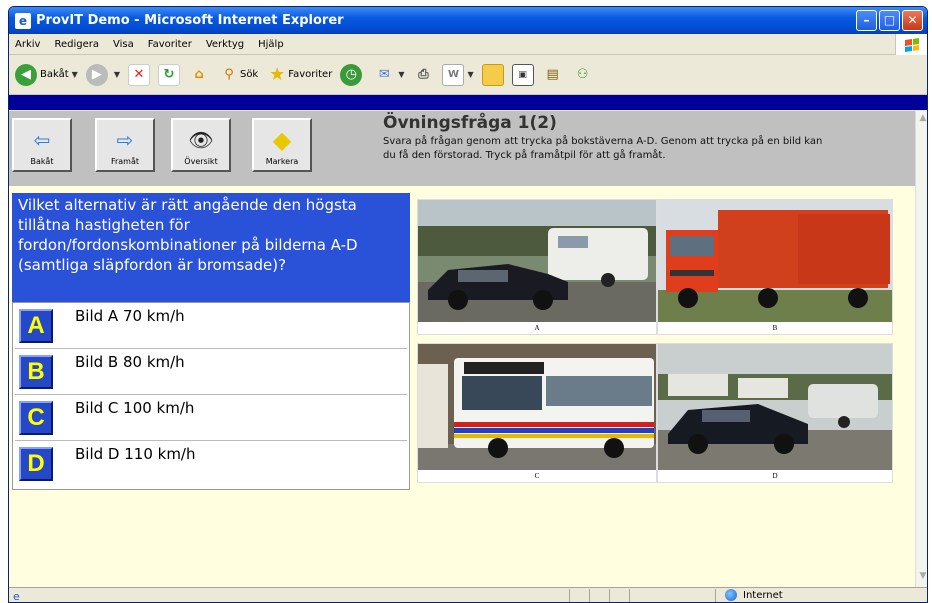 This screenshot has height=603, width=932. What do you see at coordinates (468, 594) in the screenshot?
I see `status-bar: e Internet` at bounding box center [468, 594].